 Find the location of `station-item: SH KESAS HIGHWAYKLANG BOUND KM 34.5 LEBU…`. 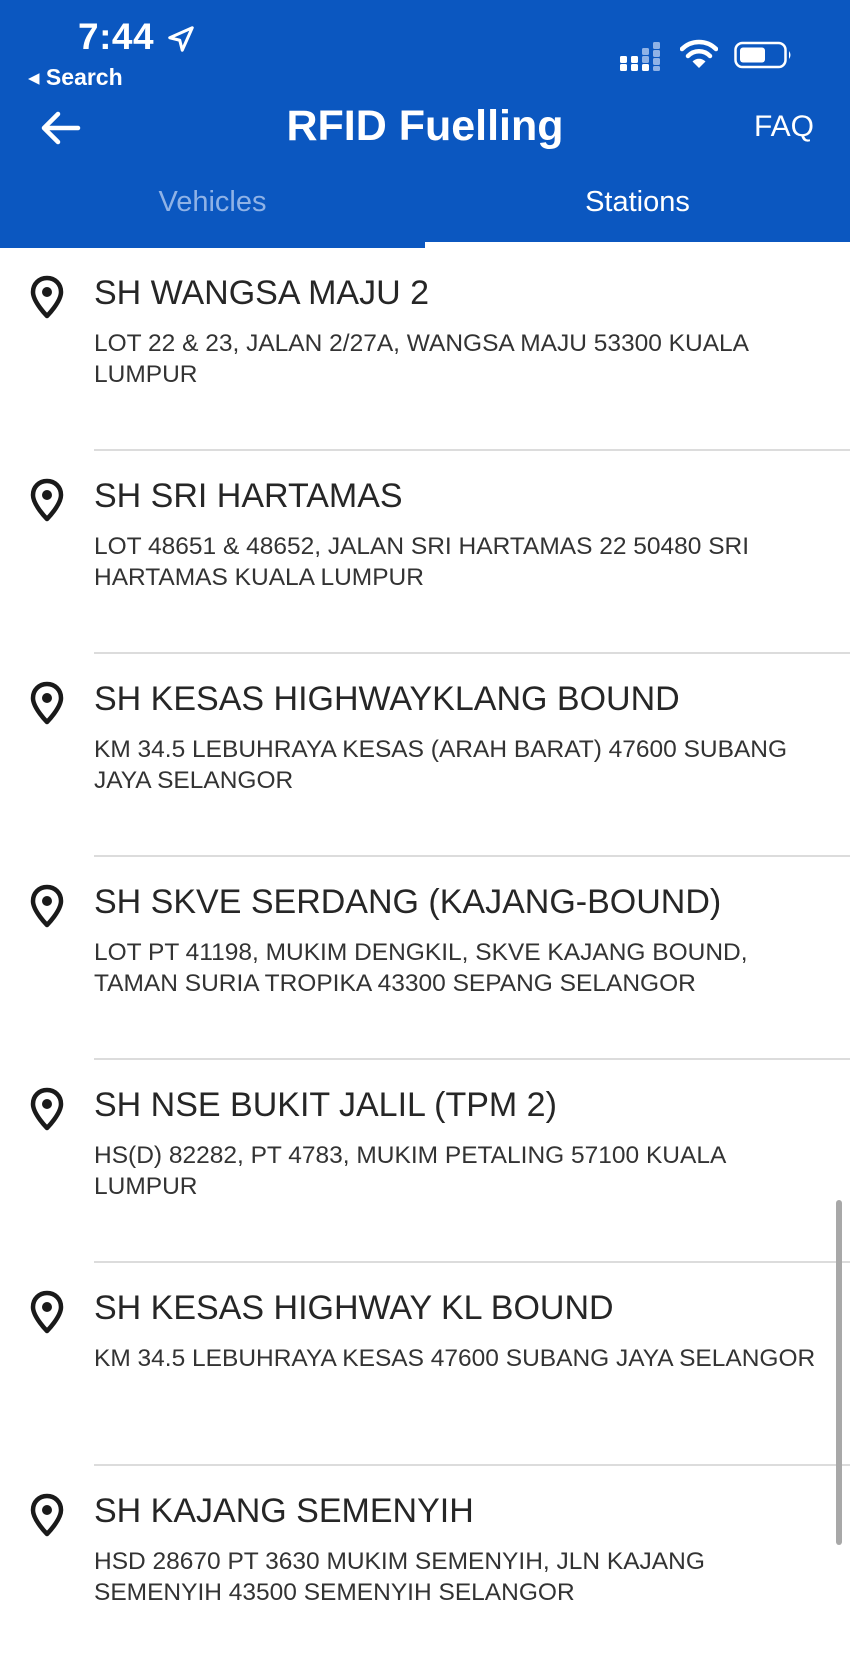

station-item: SH KESAS HIGHWAYKLANG BOUND KM 34.5 LEBU… is located at coordinates (425, 755).